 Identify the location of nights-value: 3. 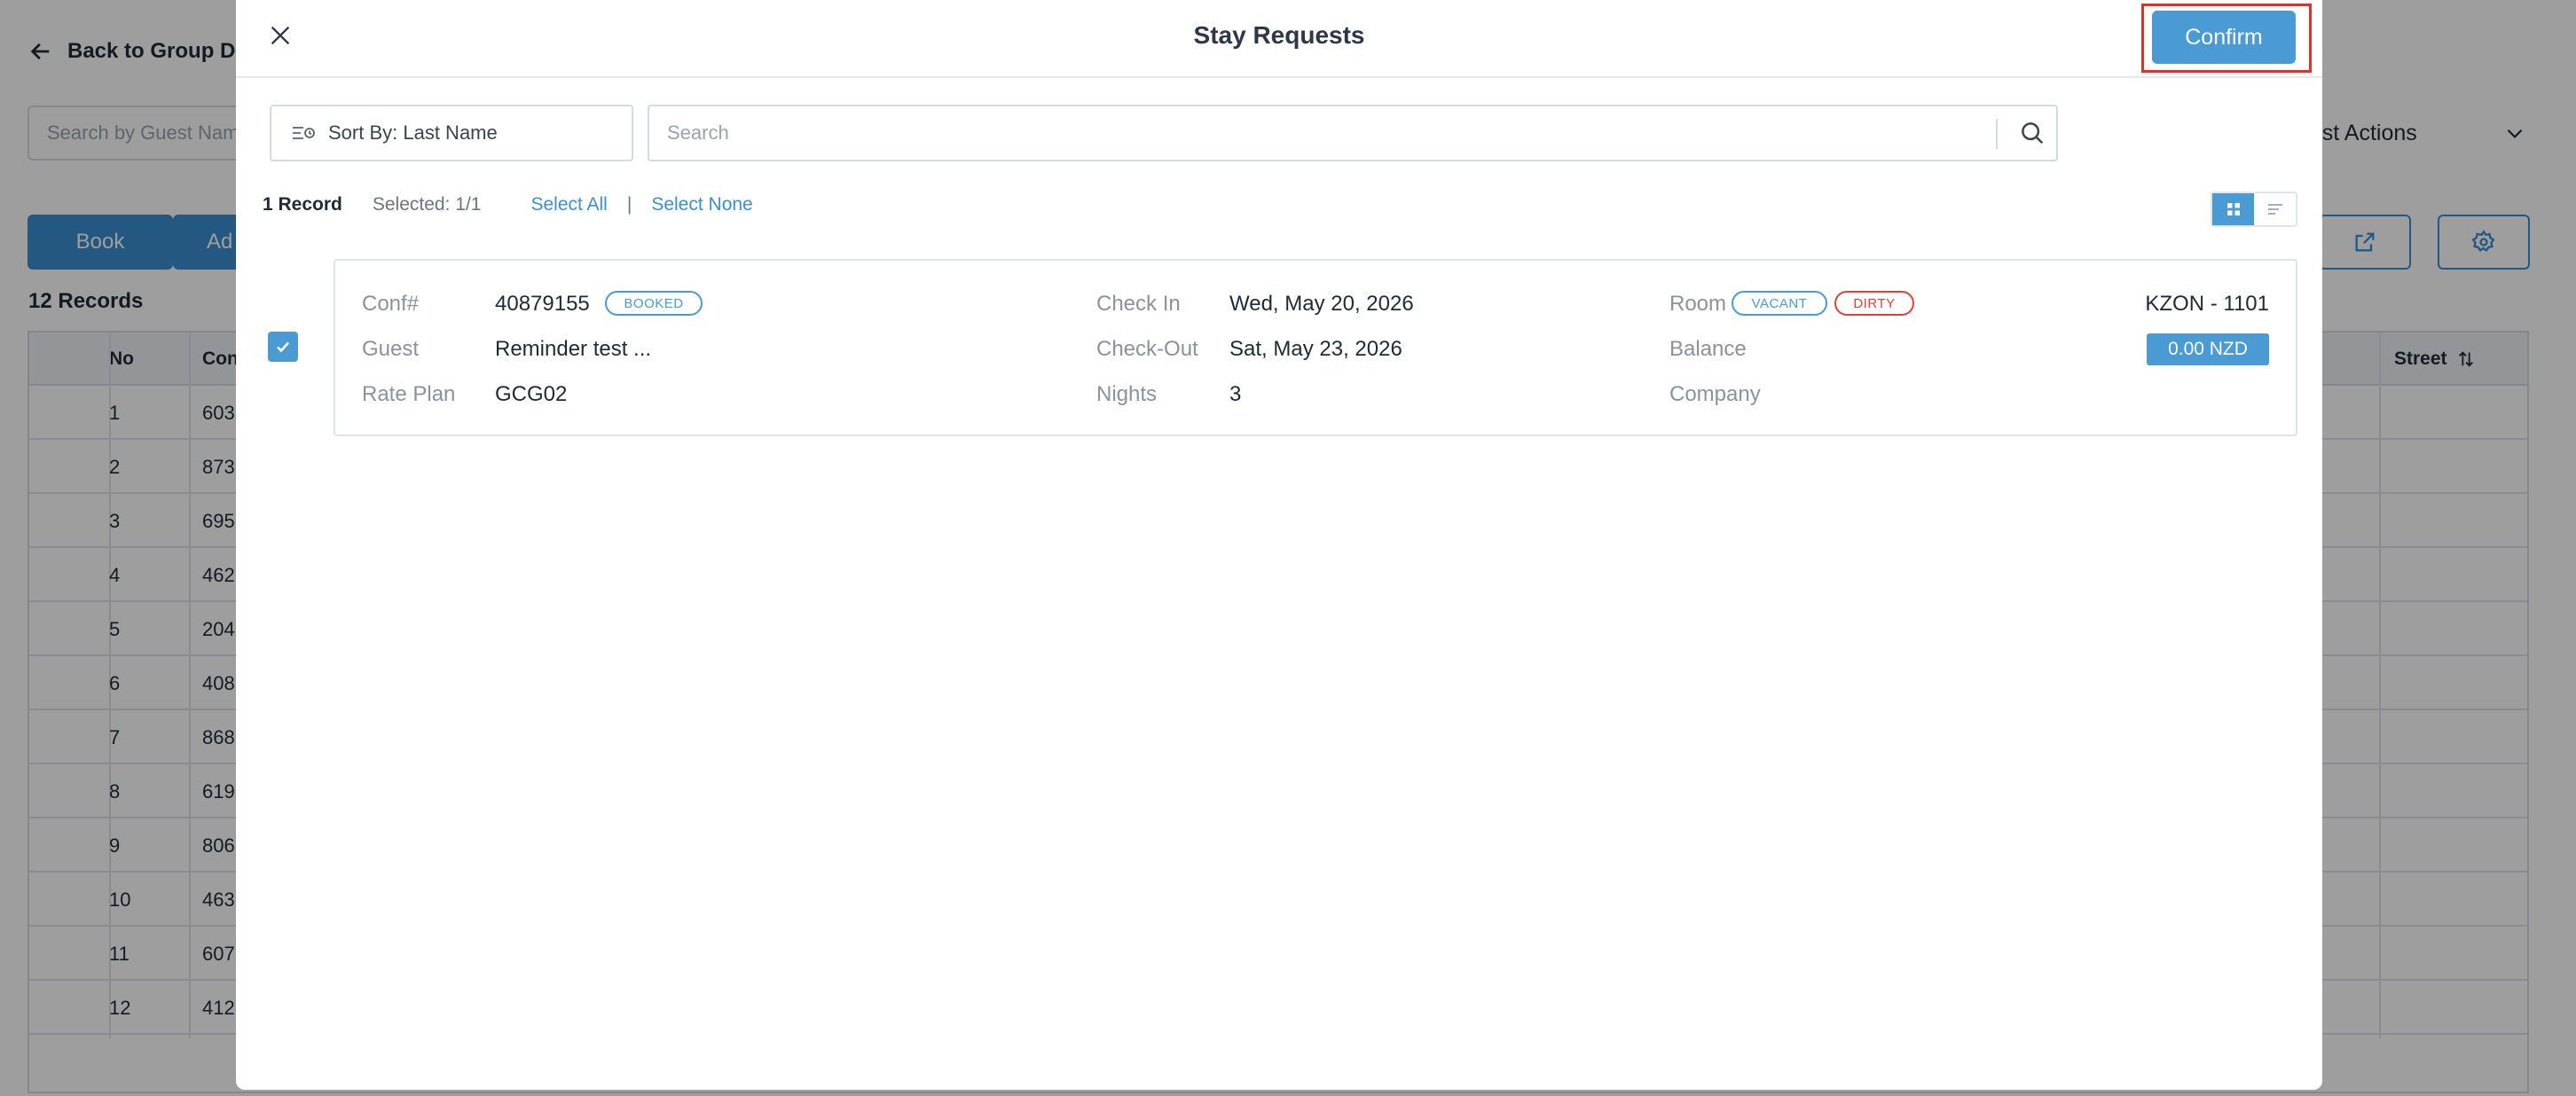
(1235, 394).